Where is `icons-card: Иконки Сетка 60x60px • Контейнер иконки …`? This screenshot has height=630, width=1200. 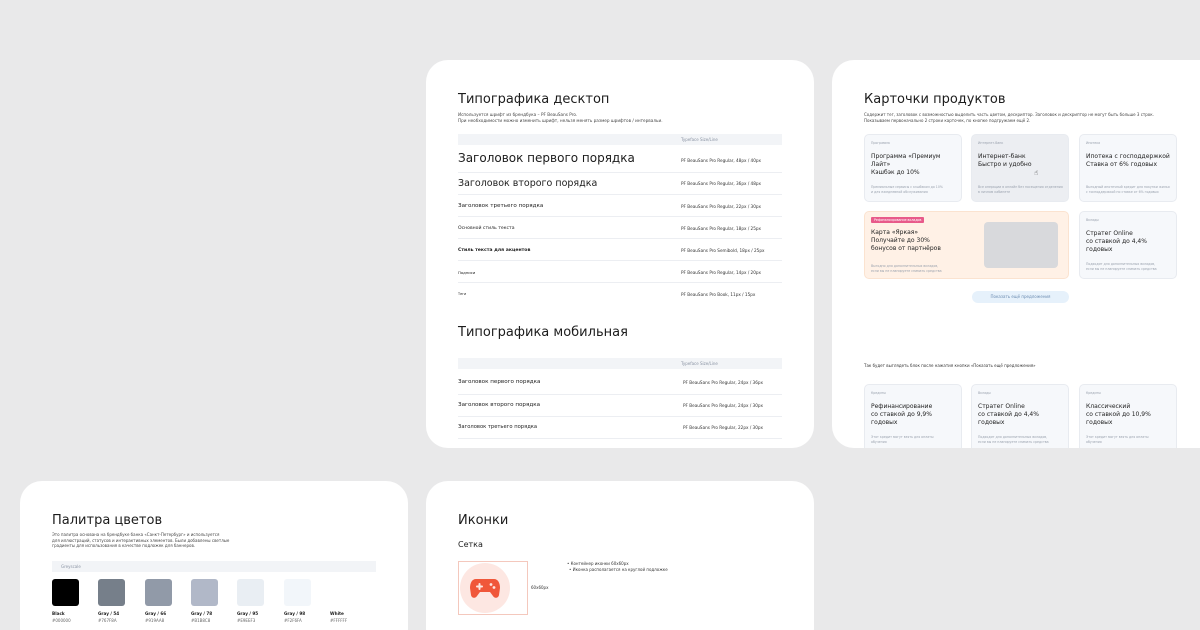
icons-card: Иконки Сетка 60x60px • Контейнер иконки … is located at coordinates (620, 555).